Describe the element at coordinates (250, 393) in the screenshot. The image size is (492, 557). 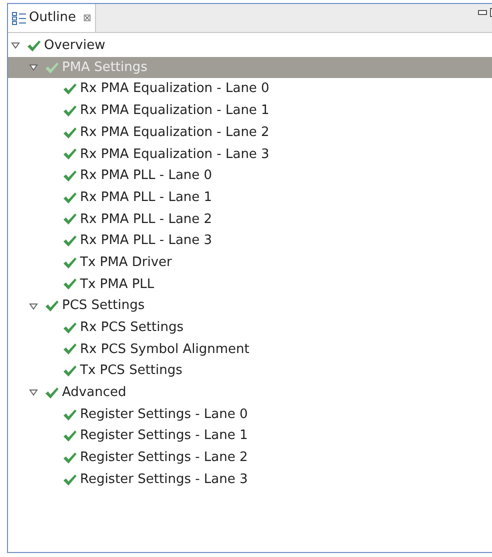
I see `tree-item: Advanced` at that location.